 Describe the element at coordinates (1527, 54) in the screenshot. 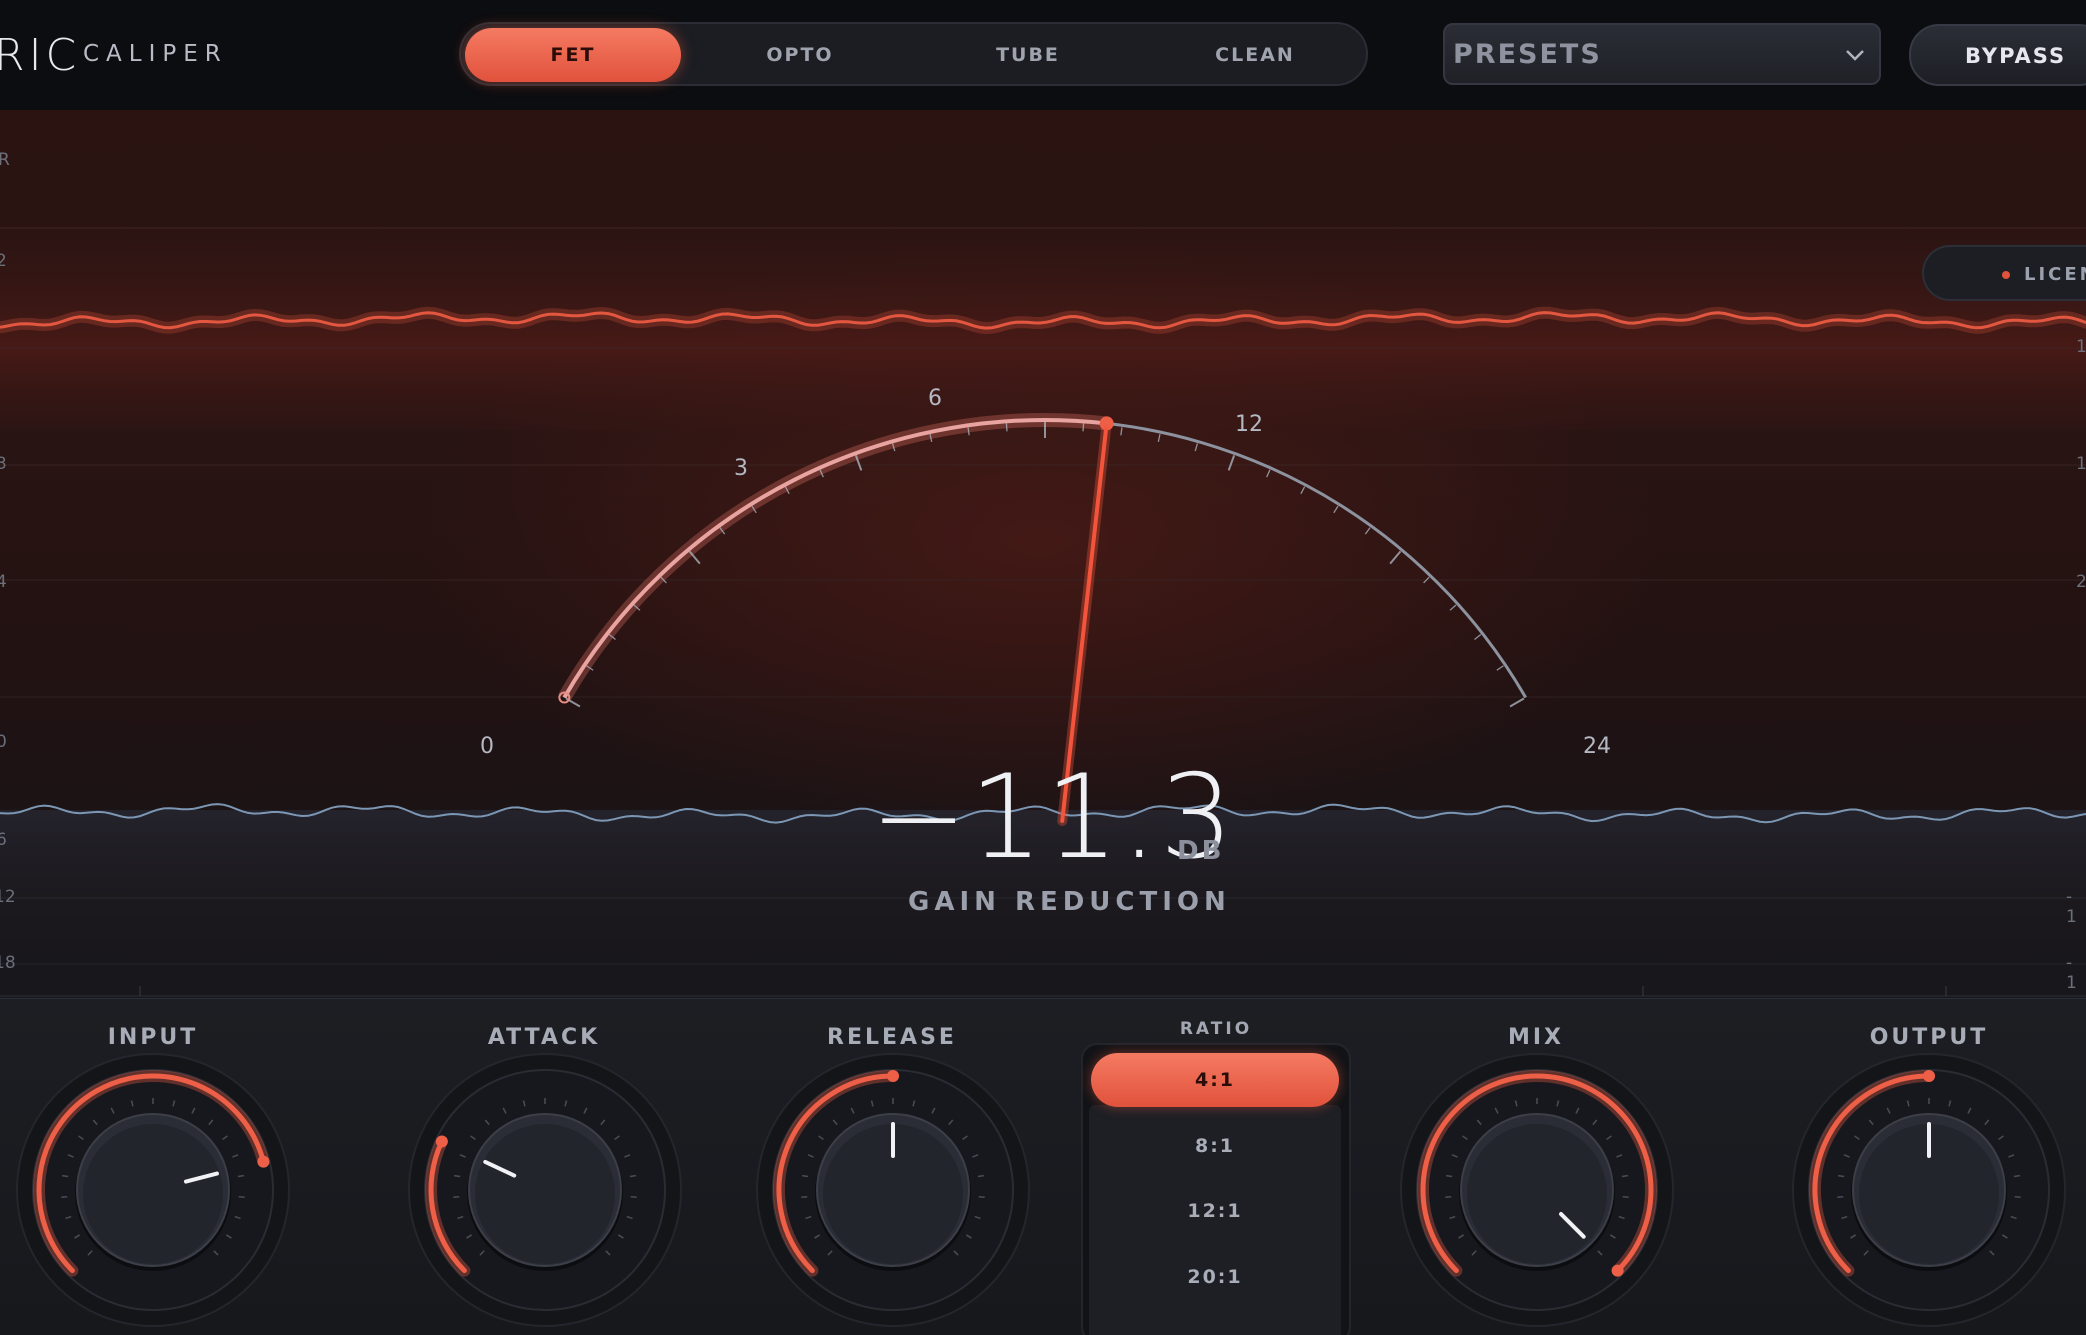

I see `presets-label: PRESETS` at that location.